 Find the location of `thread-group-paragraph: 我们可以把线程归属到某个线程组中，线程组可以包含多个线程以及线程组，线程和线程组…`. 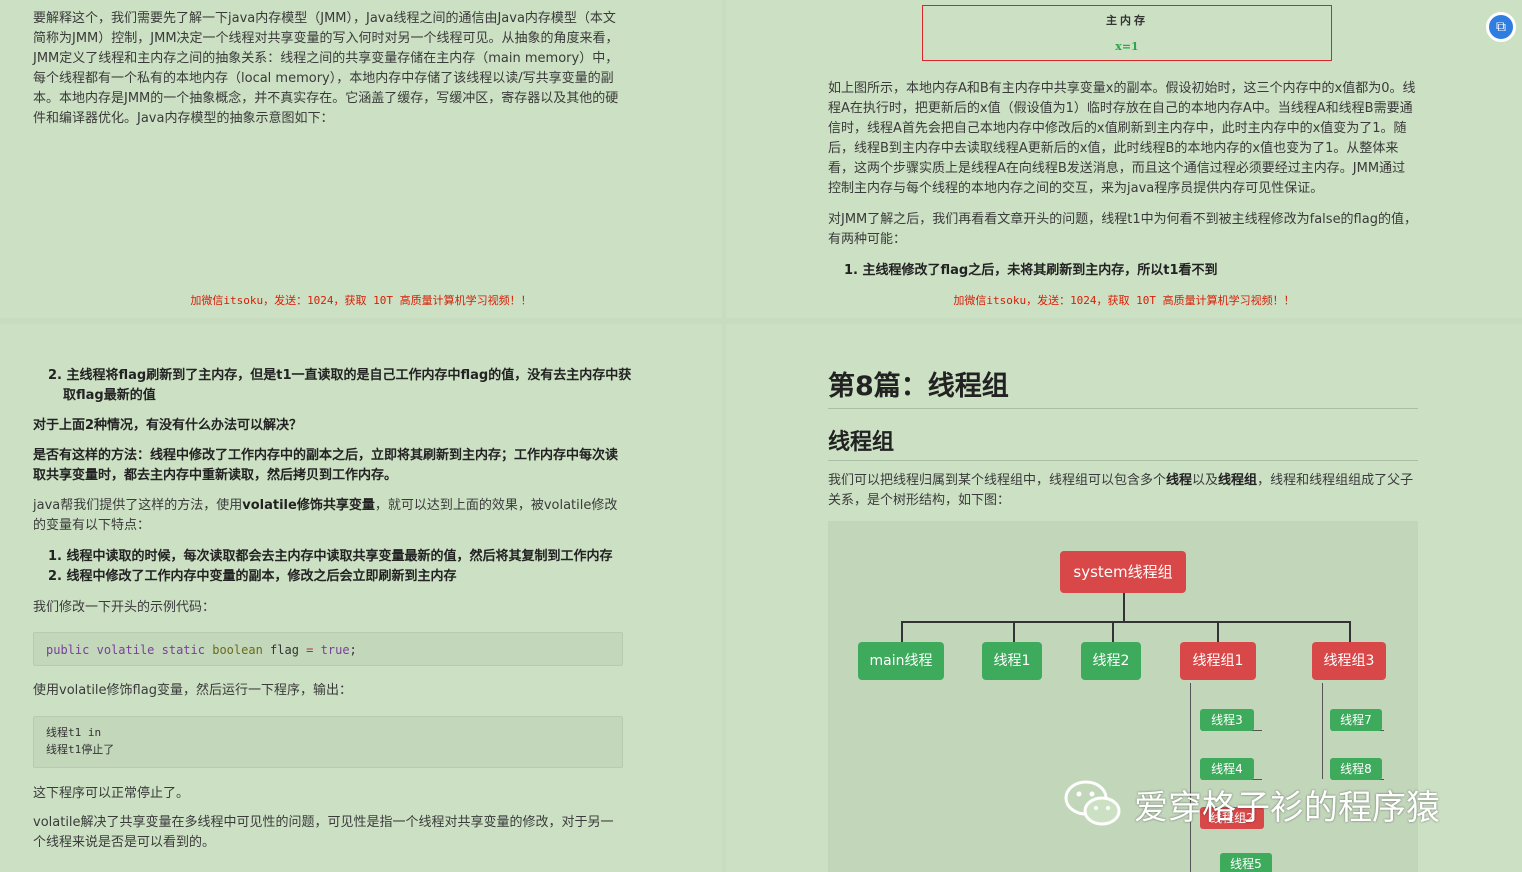

thread-group-paragraph: 我们可以把线程归属到某个线程组中，线程组可以包含多个线程以及线程组，线程和线程组… is located at coordinates (1123, 491).